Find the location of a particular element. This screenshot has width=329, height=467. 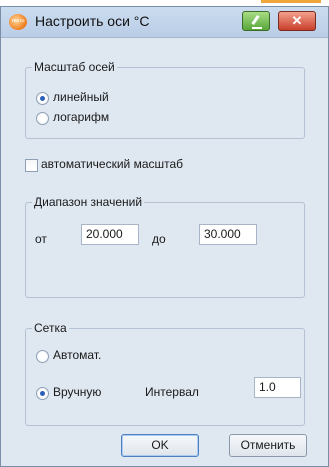

auto-scale-label: автоматический масштаб is located at coordinates (112, 164).